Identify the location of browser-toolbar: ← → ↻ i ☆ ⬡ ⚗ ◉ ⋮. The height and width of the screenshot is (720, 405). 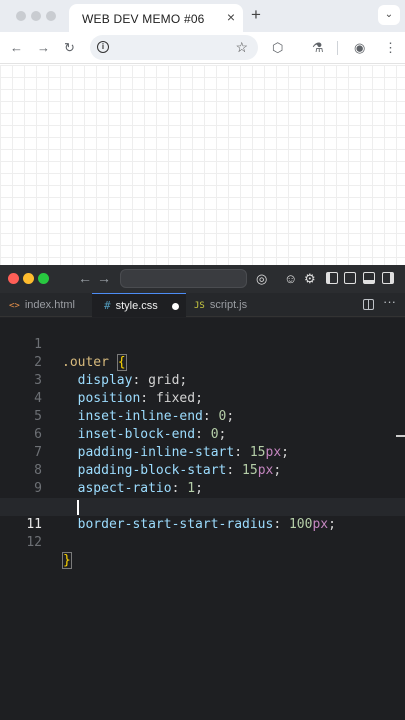
(202, 48).